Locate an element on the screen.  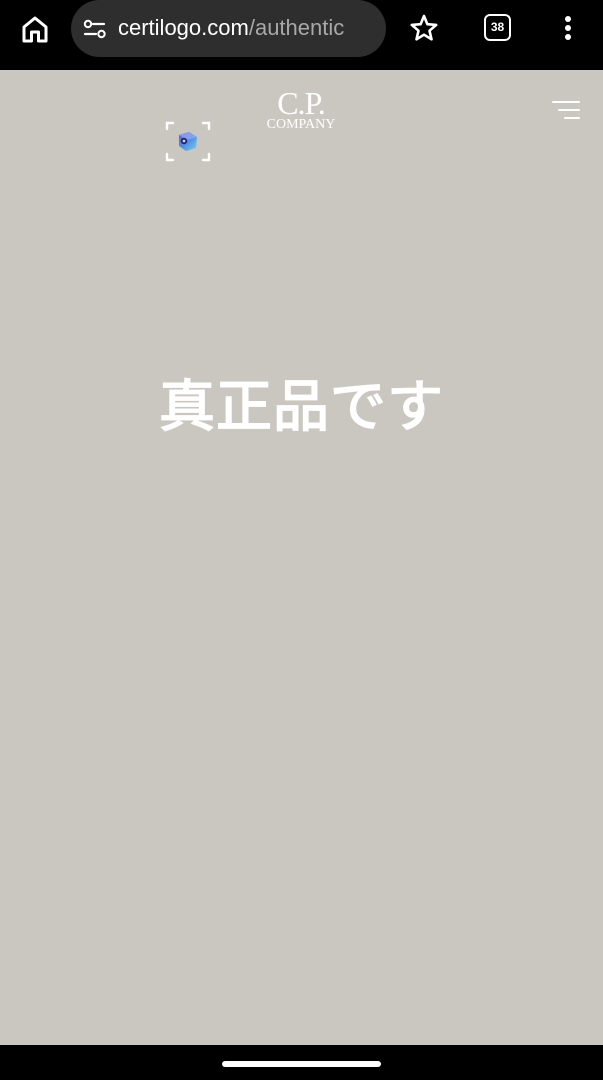
tune-icon is located at coordinates (95, 29).